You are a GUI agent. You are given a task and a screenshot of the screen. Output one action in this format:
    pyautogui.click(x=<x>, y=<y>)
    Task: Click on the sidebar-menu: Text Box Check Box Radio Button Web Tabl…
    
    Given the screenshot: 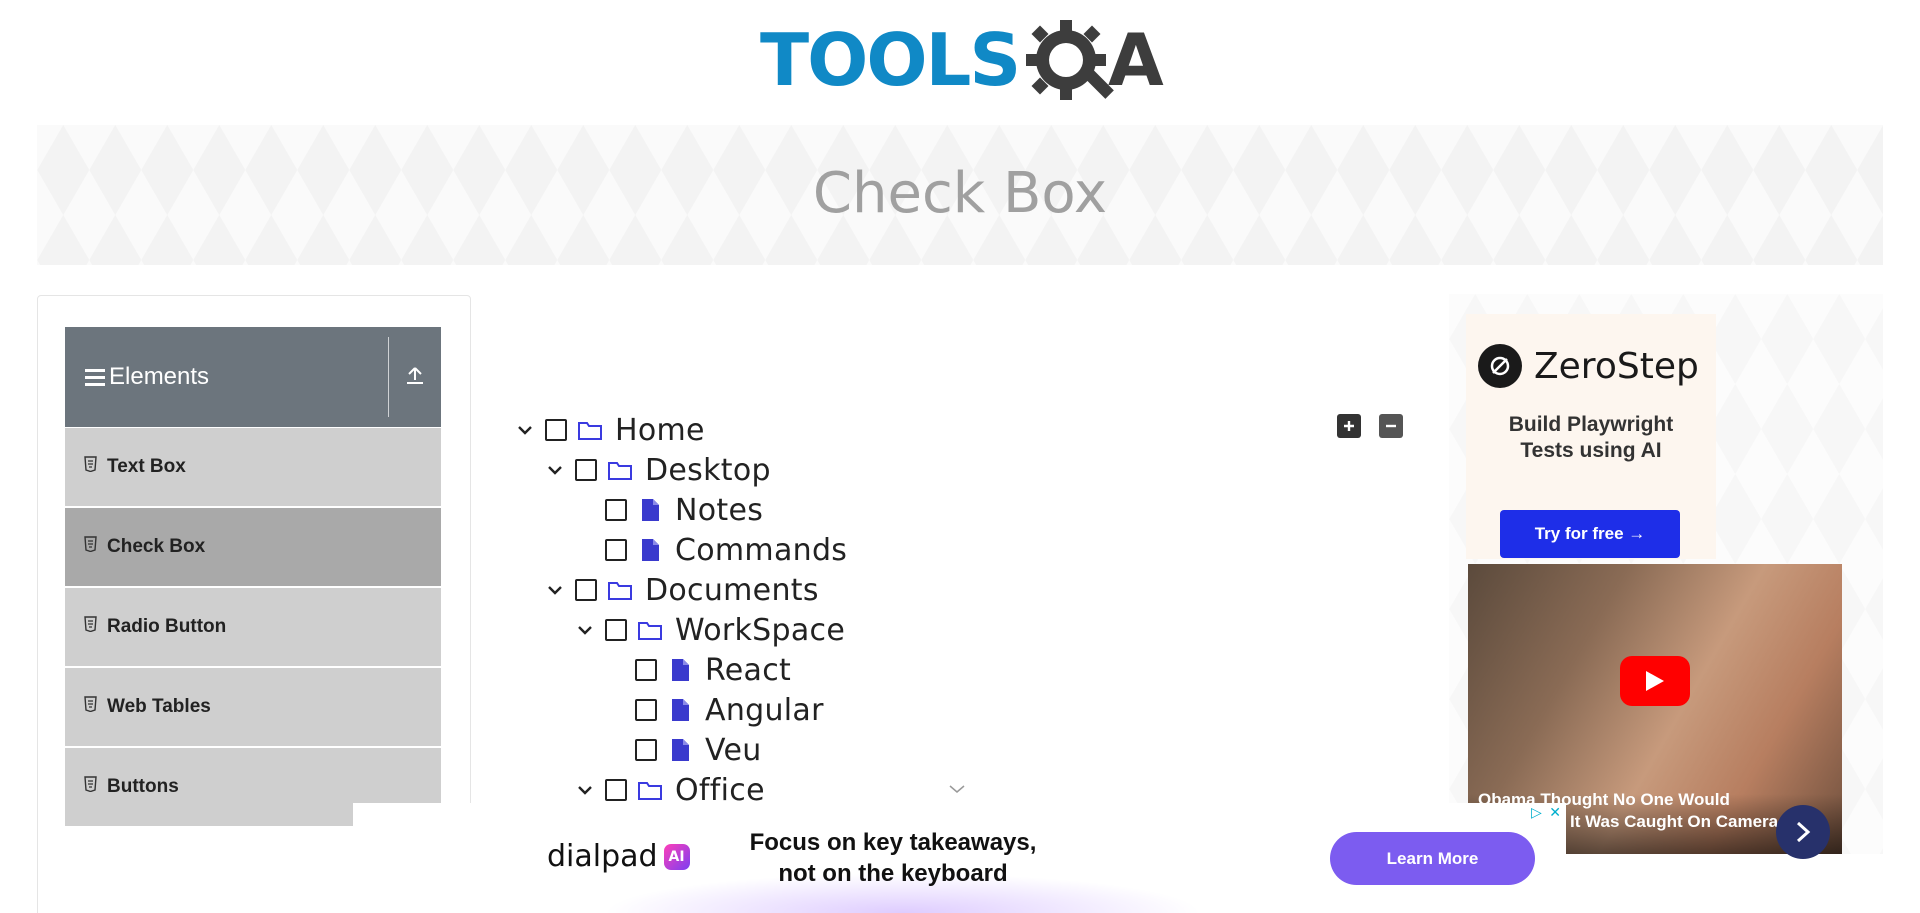 What is the action you would take?
    pyautogui.click(x=253, y=628)
    